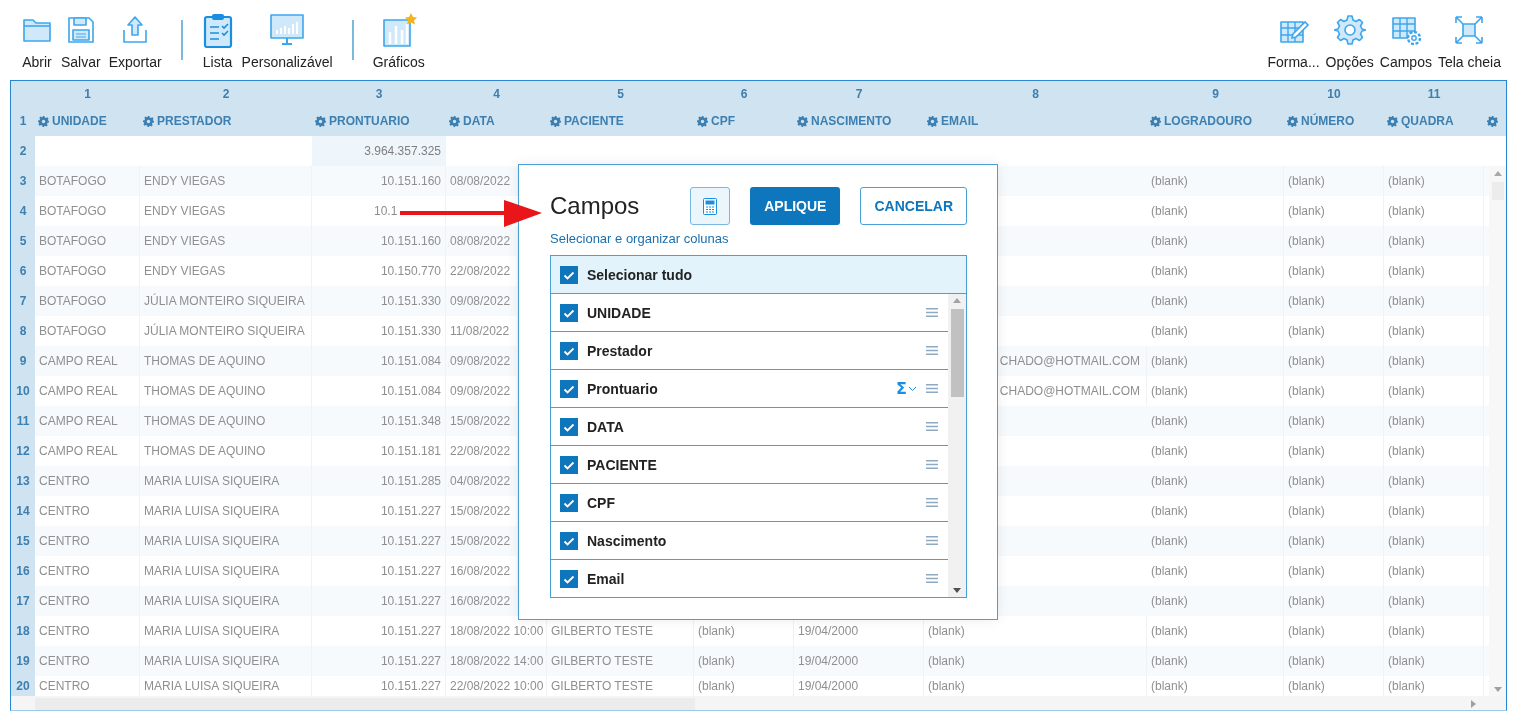 The image size is (1517, 721). I want to click on scroll-down-icon, so click(957, 590).